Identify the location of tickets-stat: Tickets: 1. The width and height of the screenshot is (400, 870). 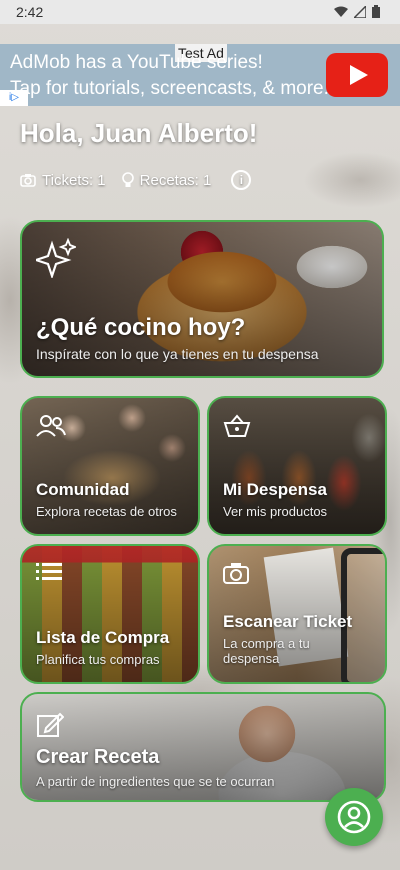
(63, 180).